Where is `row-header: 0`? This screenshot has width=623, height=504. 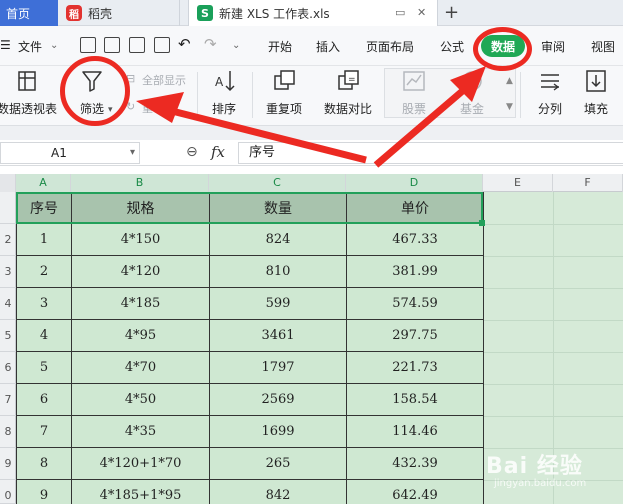 row-header: 0 is located at coordinates (8, 492).